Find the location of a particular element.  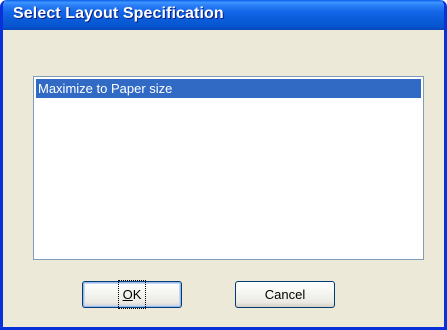

ok-button: OK is located at coordinates (132, 294).